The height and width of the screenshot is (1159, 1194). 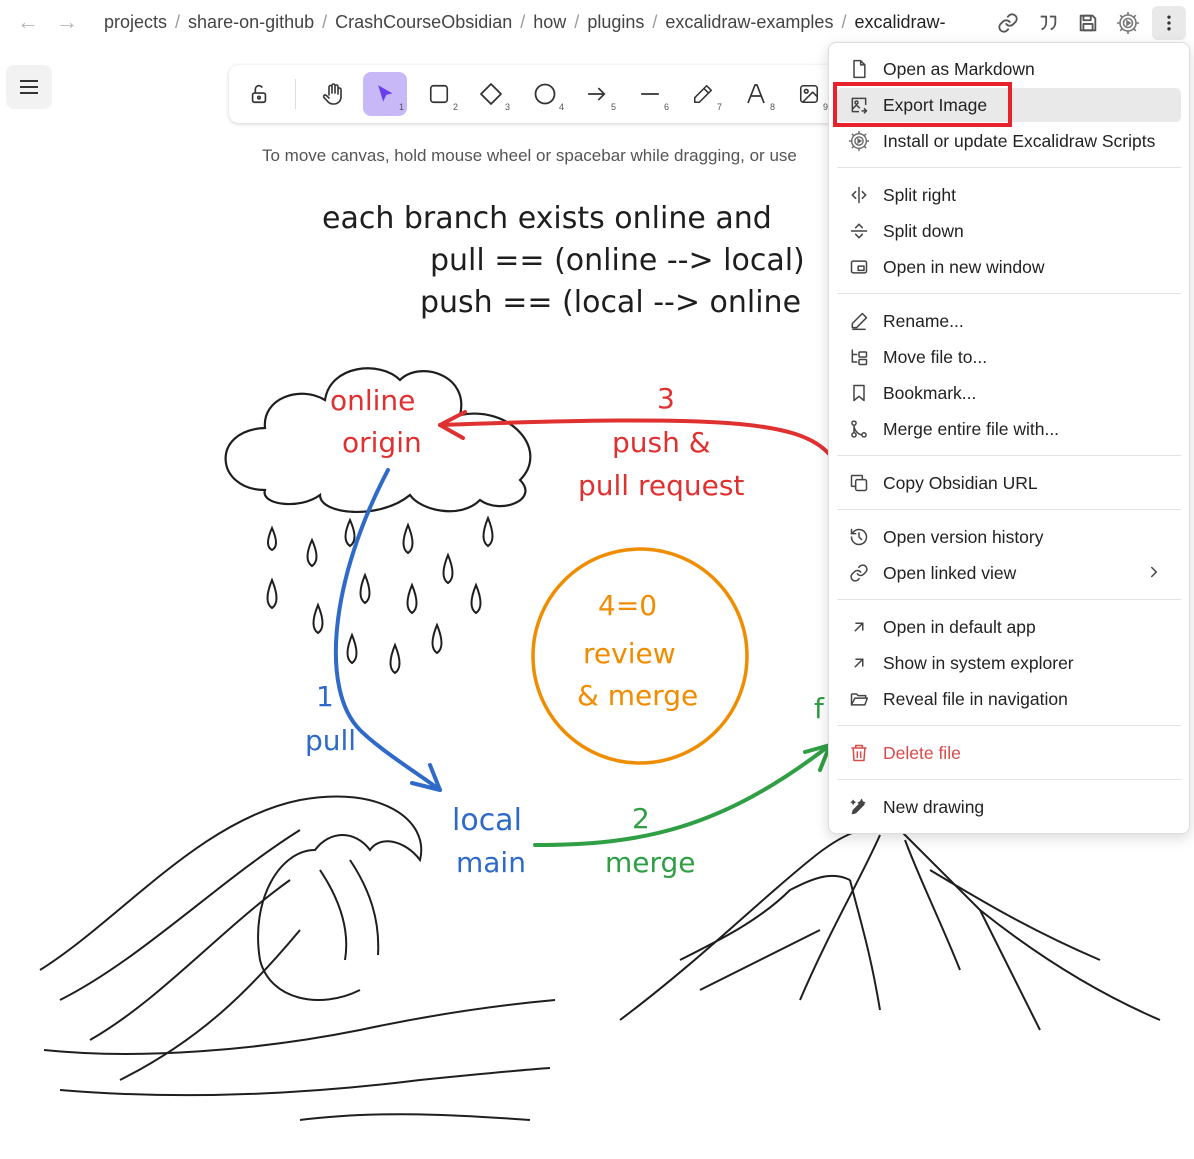 I want to click on folder-tree-icon, so click(x=859, y=357).